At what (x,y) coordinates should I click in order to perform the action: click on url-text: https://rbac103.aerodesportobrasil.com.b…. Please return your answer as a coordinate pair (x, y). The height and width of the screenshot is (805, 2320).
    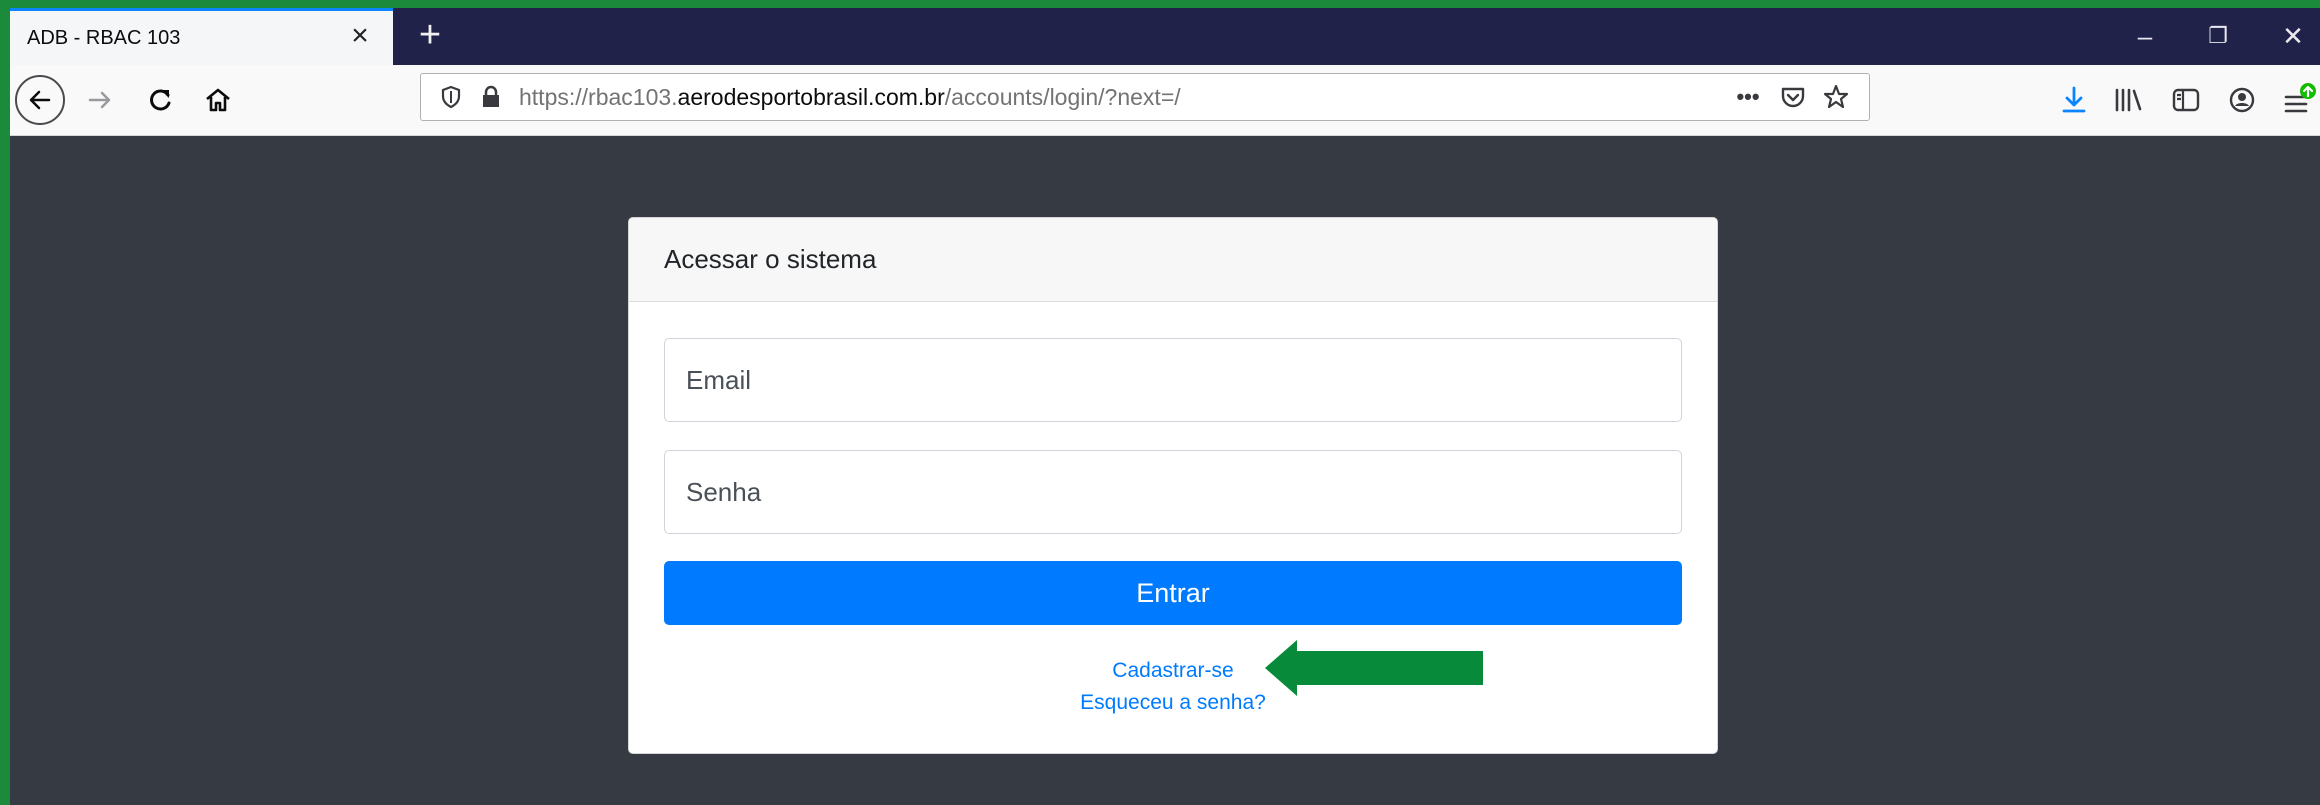
    Looking at the image, I should click on (850, 97).